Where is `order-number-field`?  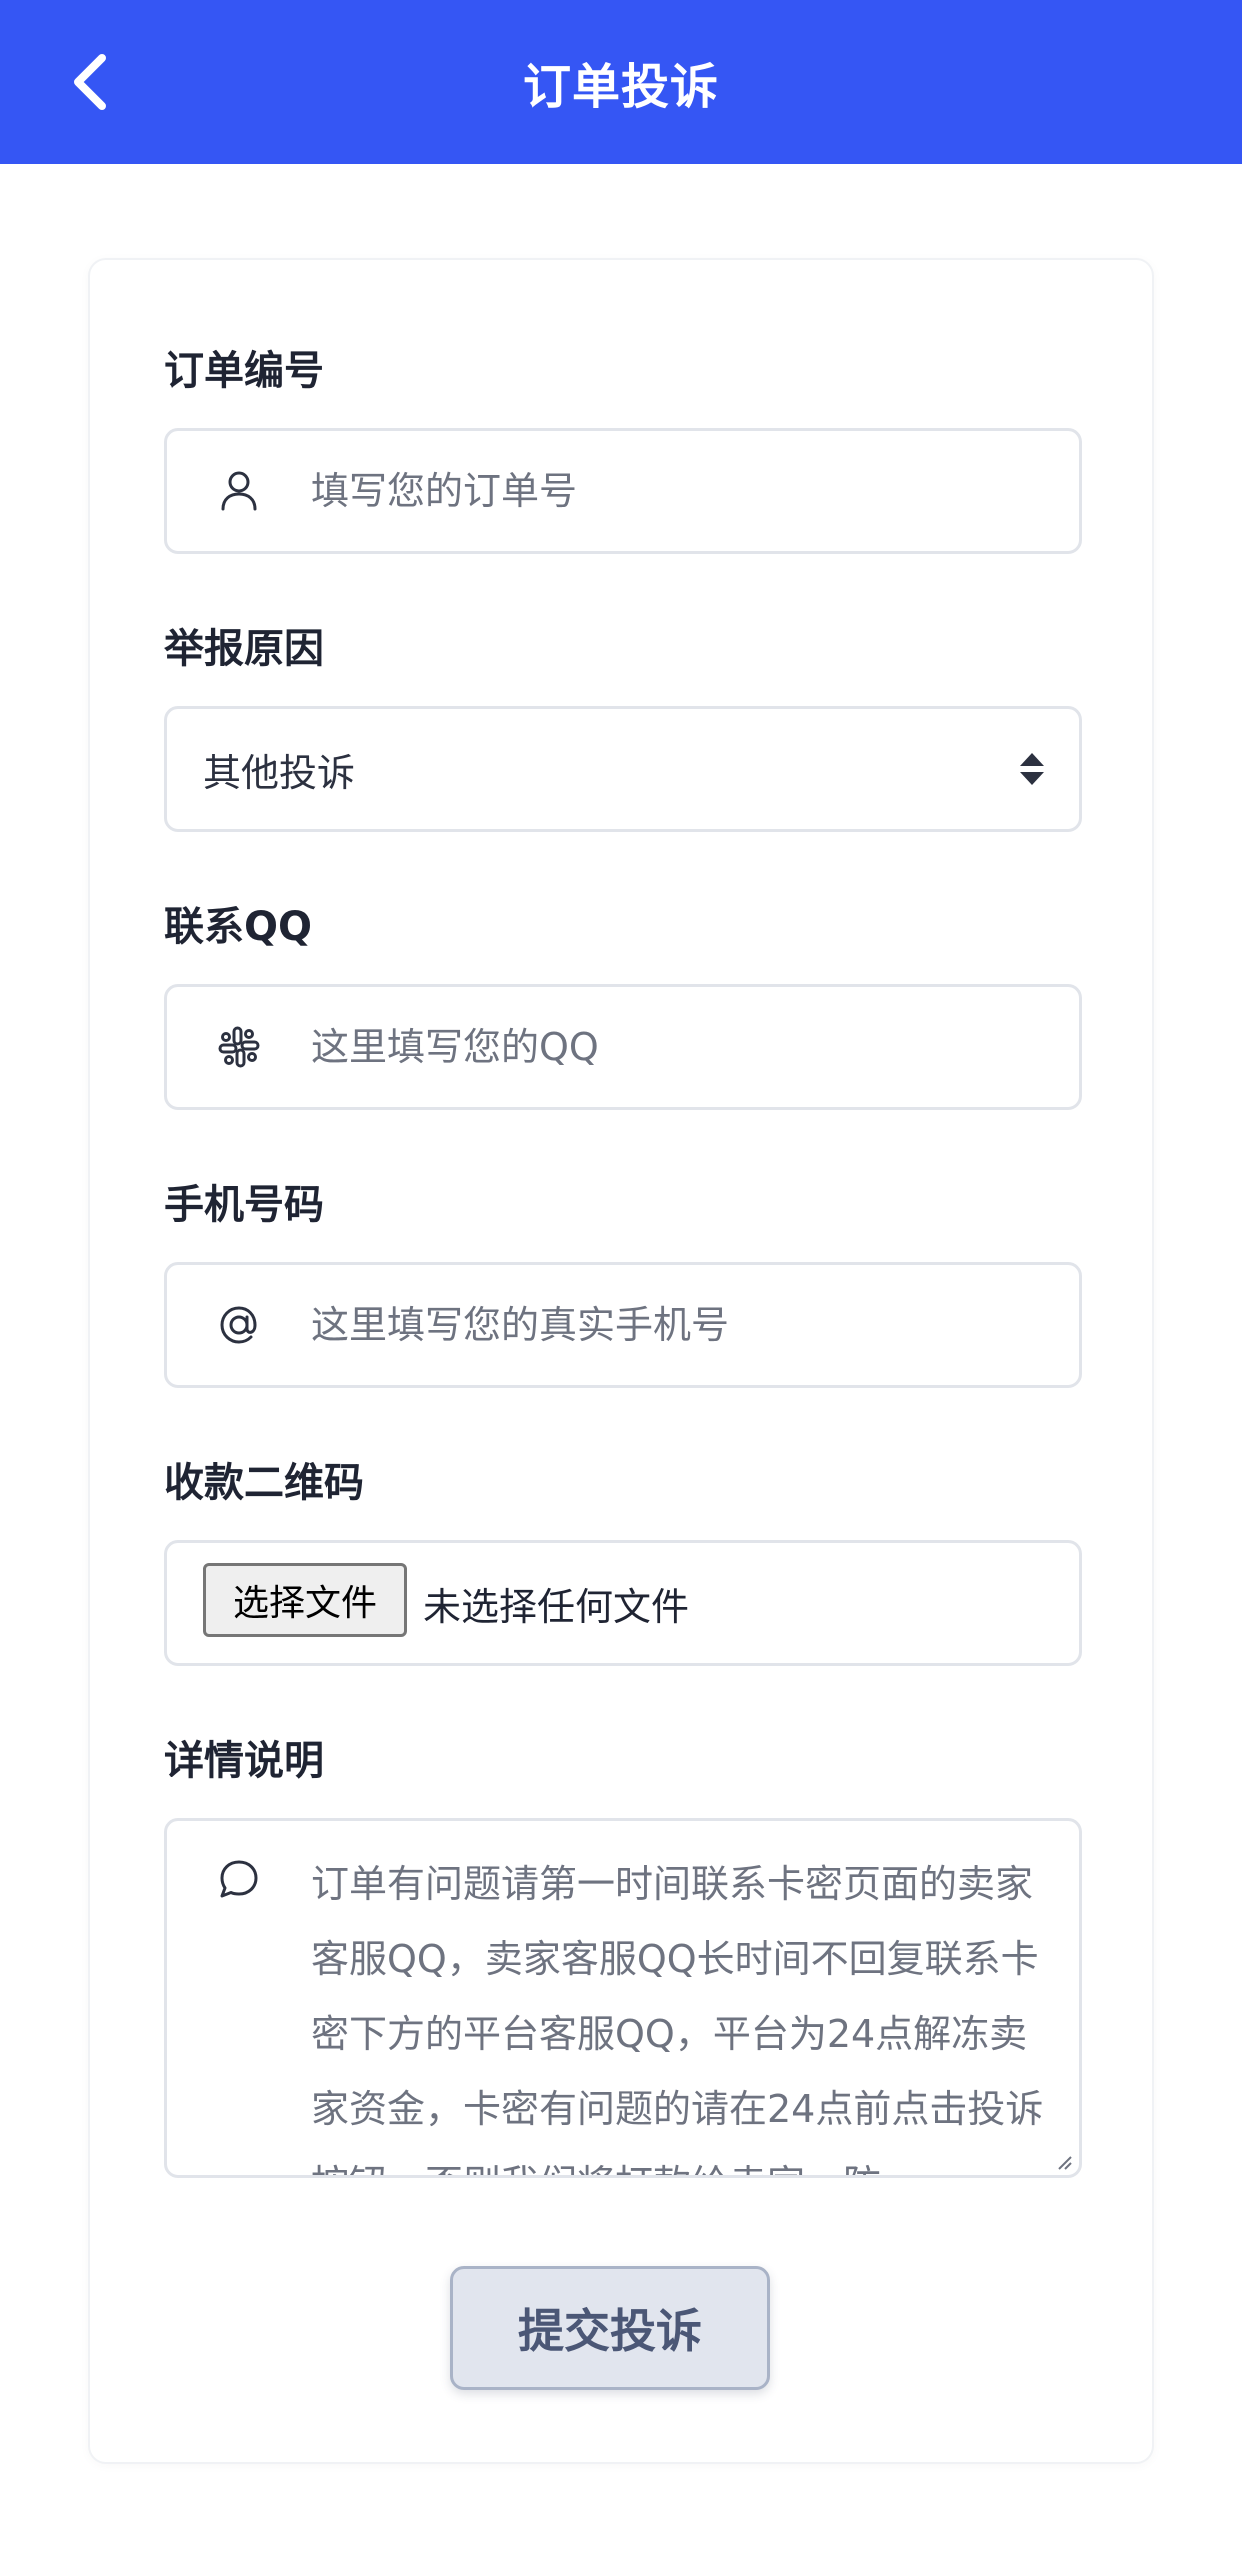
order-number-field is located at coordinates (623, 491).